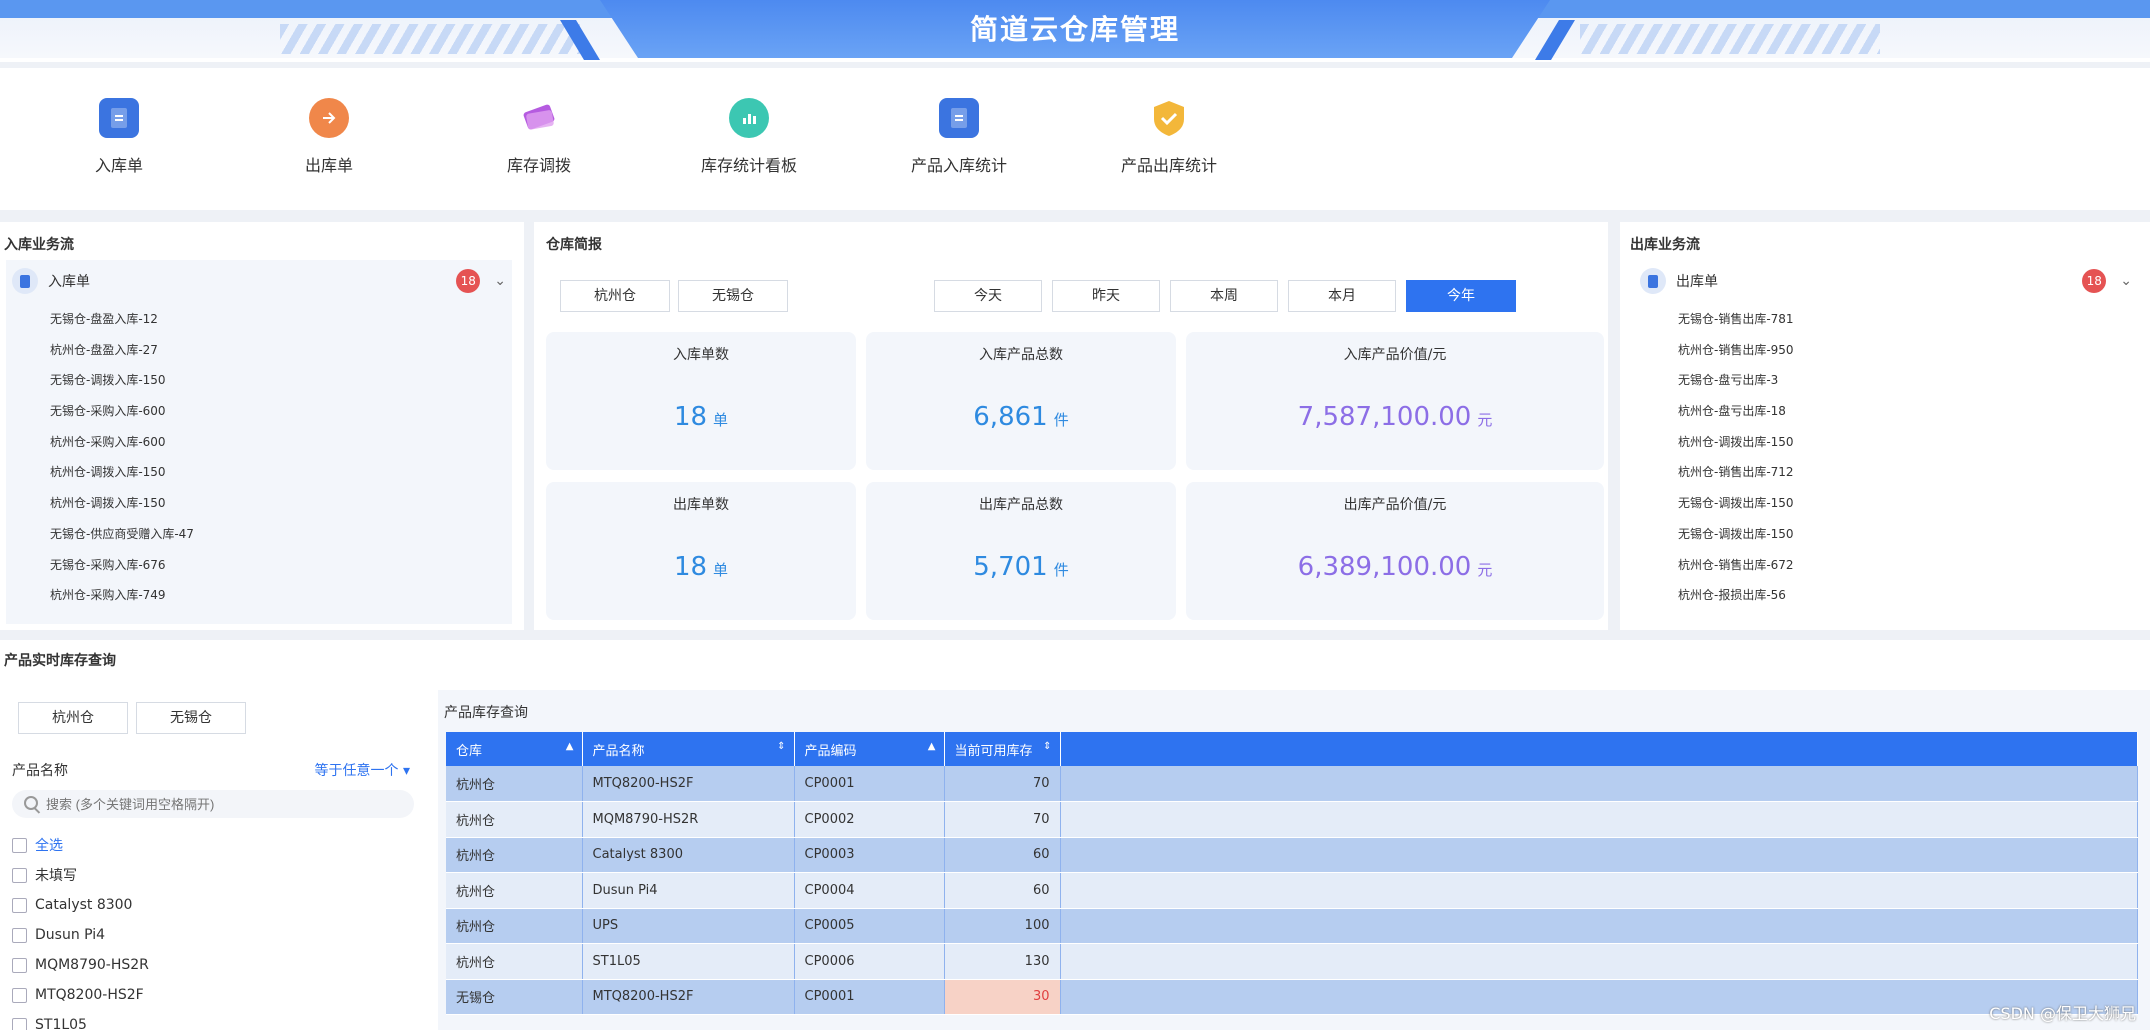 The width and height of the screenshot is (2150, 1030). What do you see at coordinates (701, 355) in the screenshot?
I see `stat-label: 入库单数` at bounding box center [701, 355].